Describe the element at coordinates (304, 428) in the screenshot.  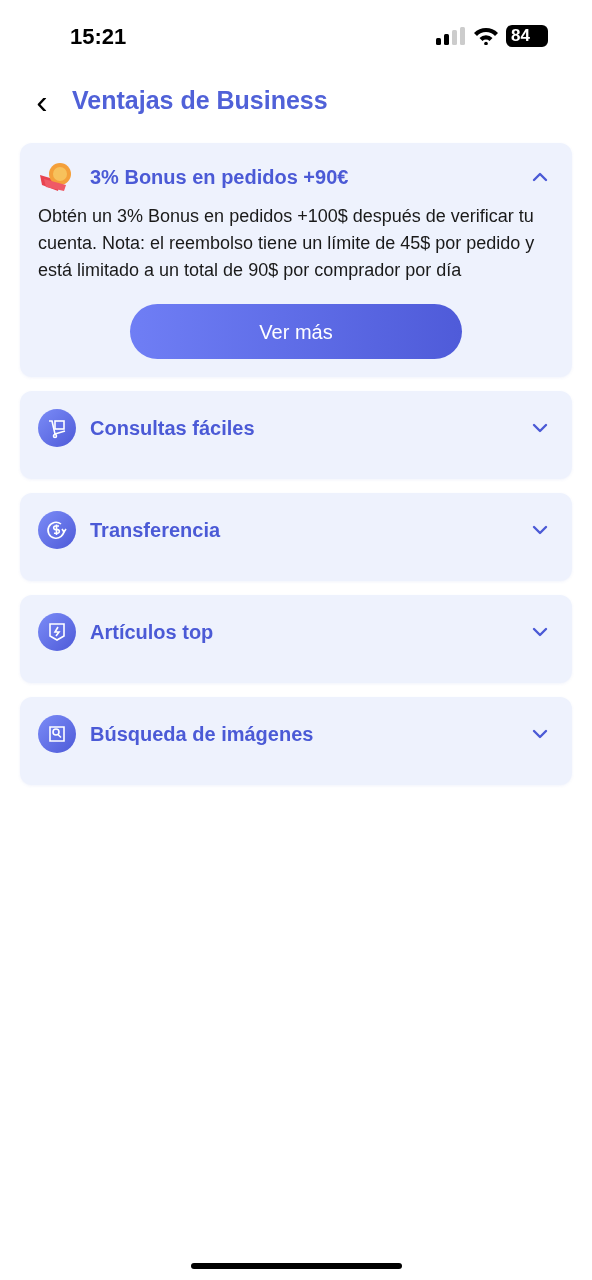
I see `benefit-title: Consultas fáciles` at that location.